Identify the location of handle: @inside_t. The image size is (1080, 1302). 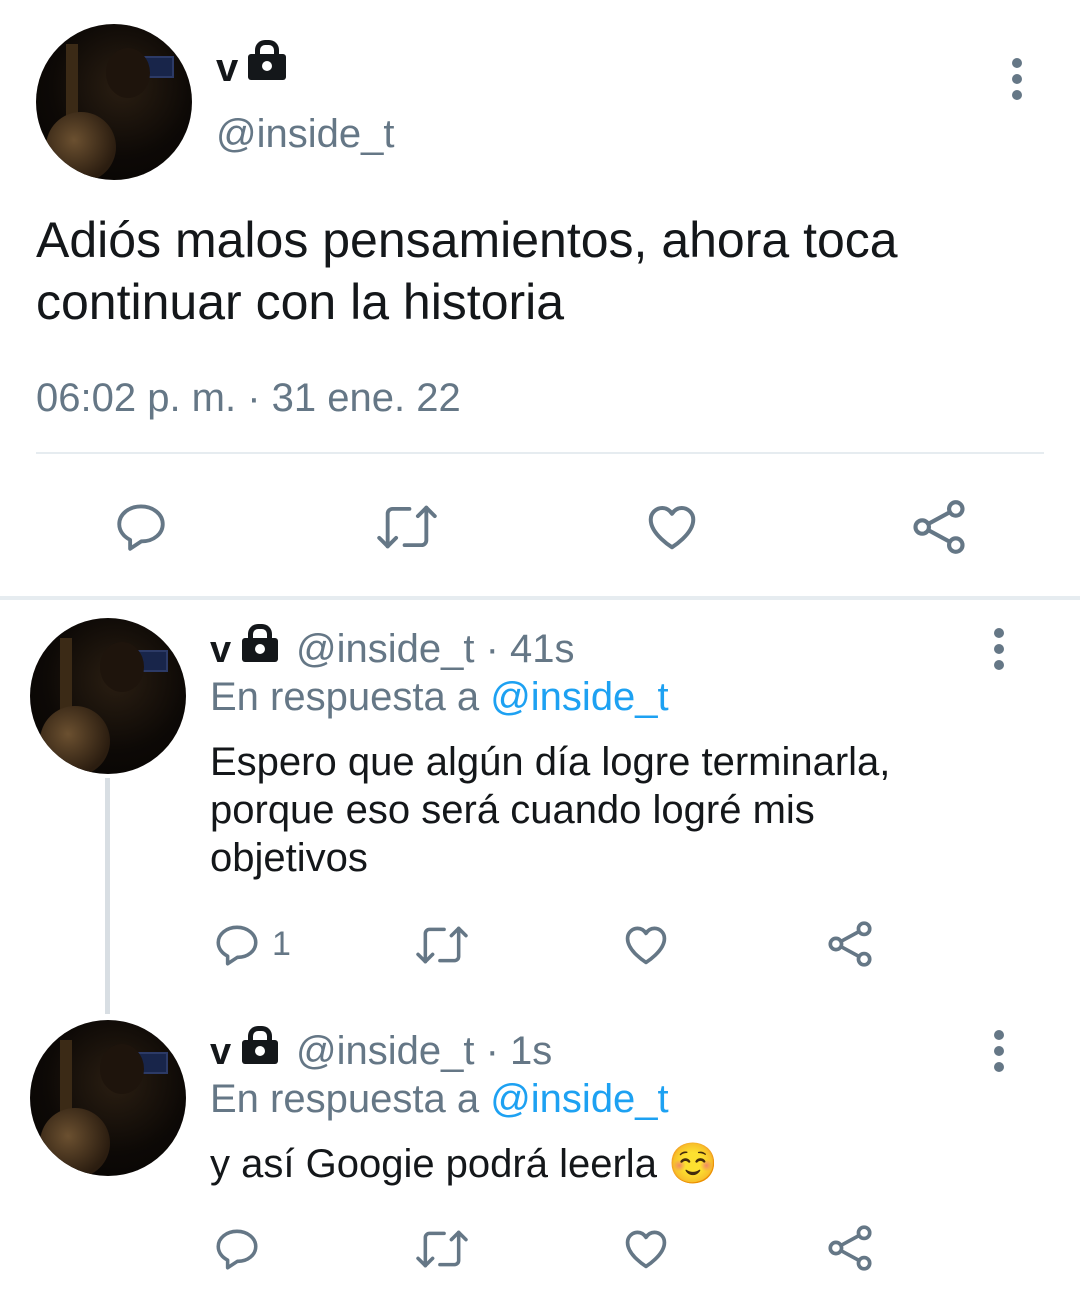
(305, 134).